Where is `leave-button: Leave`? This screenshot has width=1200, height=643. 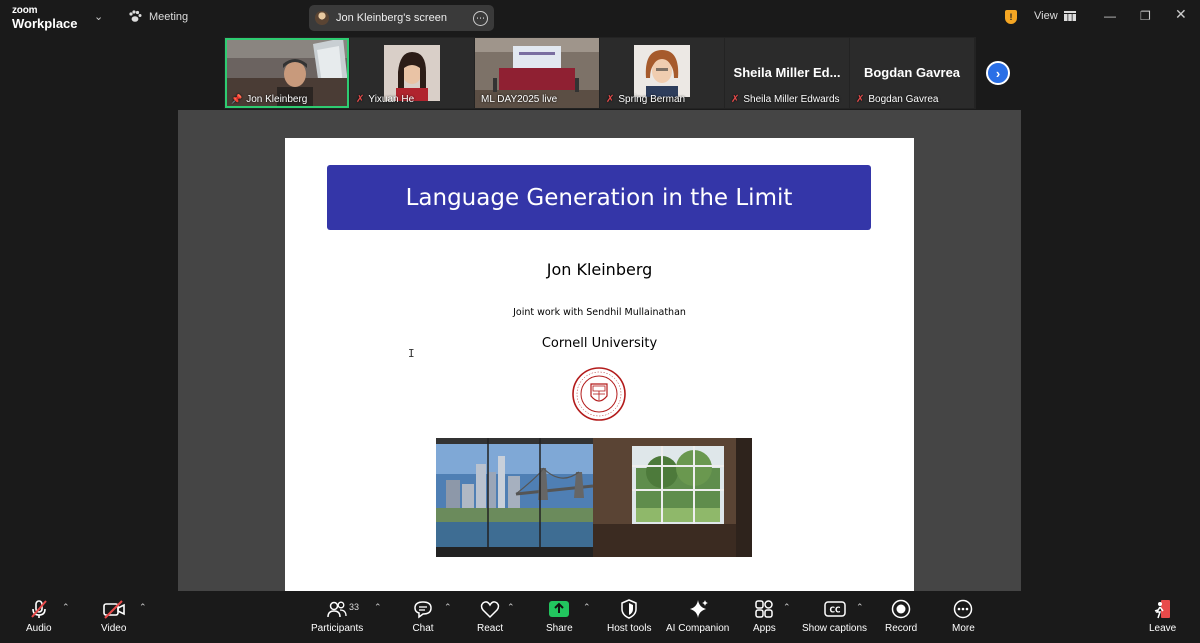 leave-button: Leave is located at coordinates (1162, 618).